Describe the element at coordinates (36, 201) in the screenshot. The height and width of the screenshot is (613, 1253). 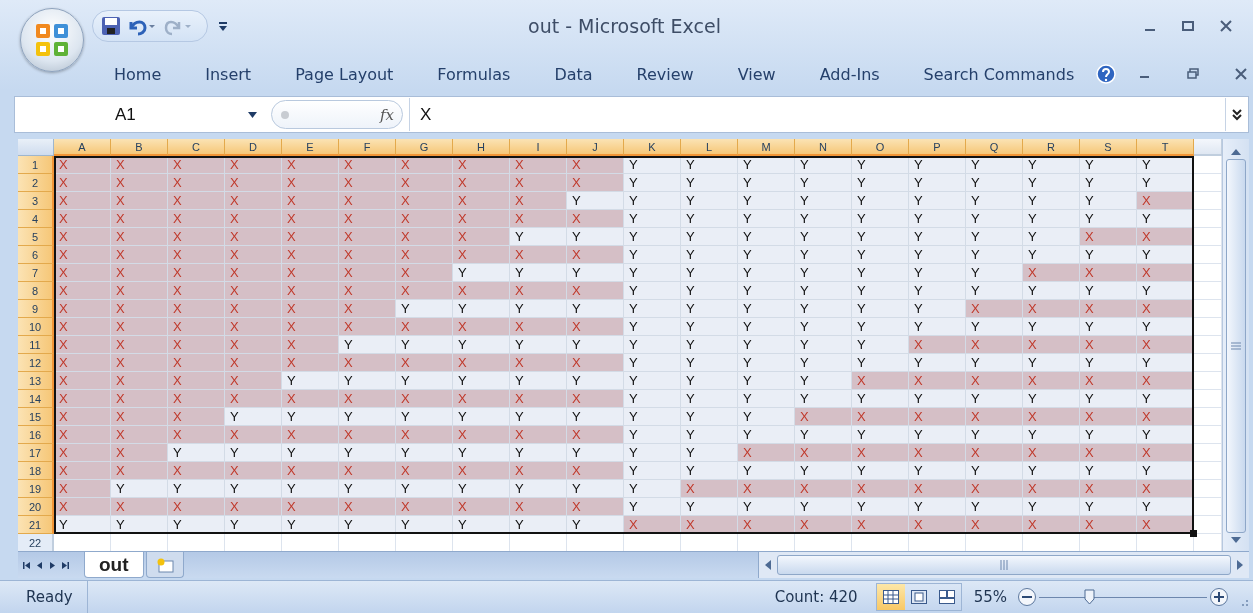
I see `row-header: 3` at that location.